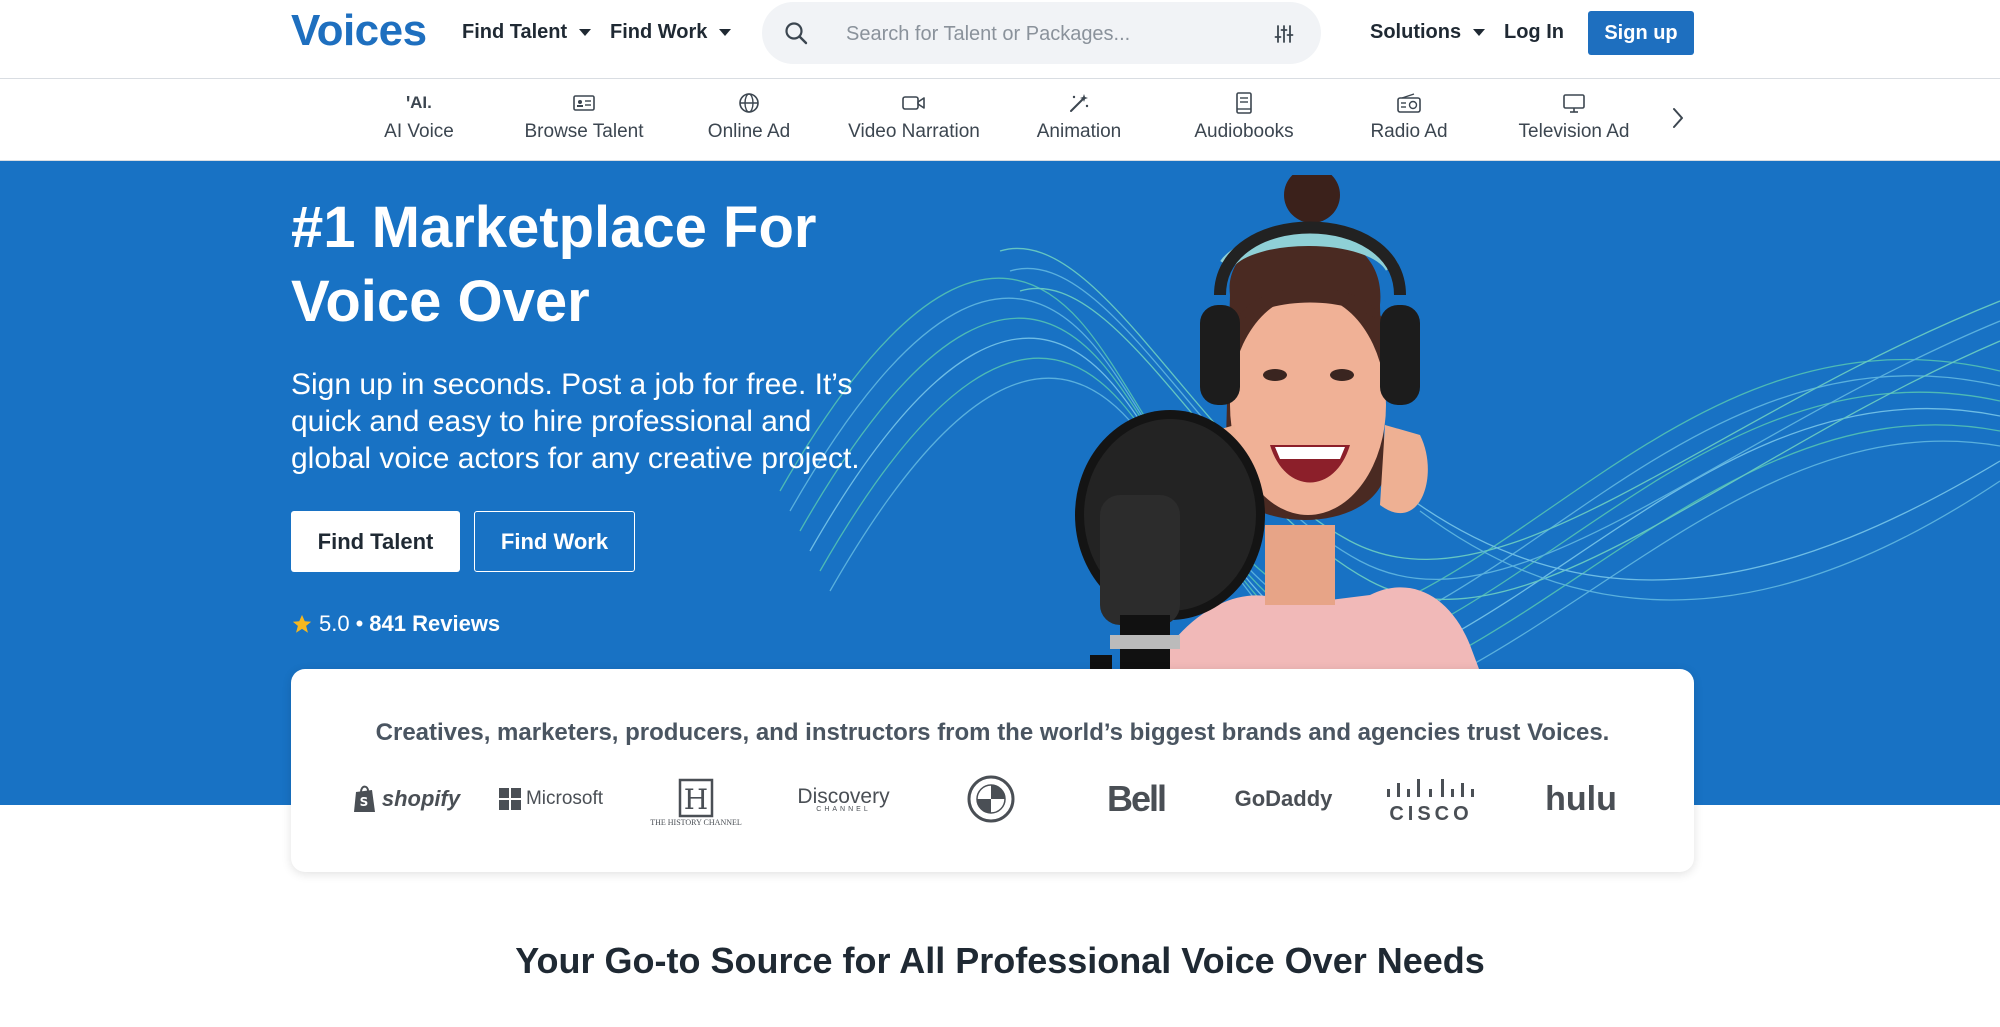 This screenshot has height=1027, width=2000. I want to click on hero-find-talent-button: Find Talent, so click(375, 541).